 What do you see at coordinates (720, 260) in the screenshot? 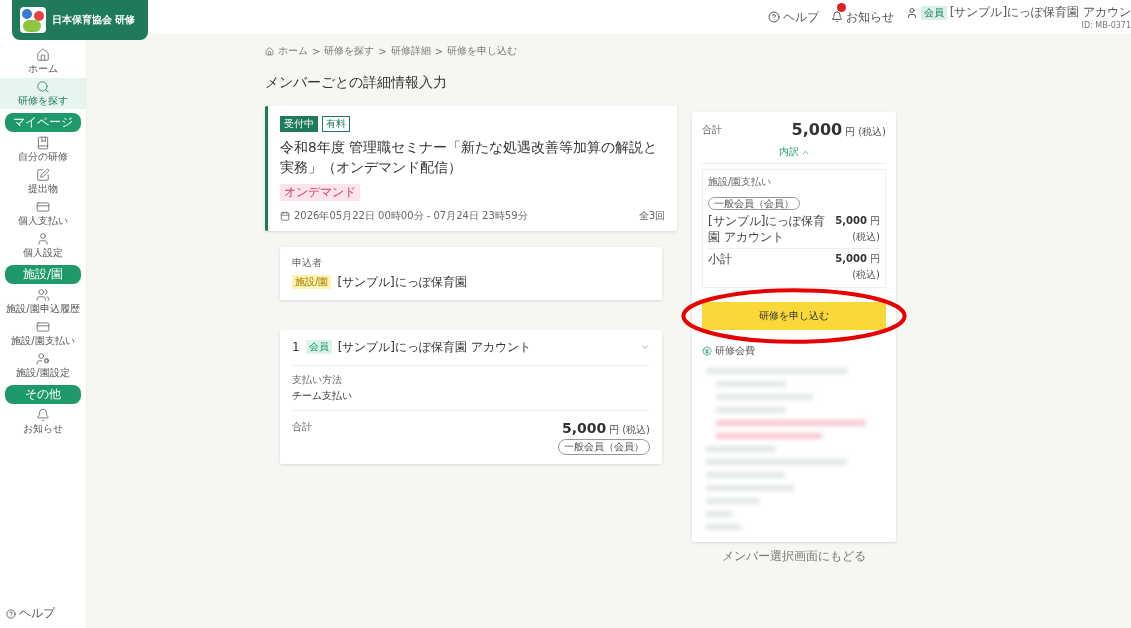
I see `subtotal-label: 小計` at bounding box center [720, 260].